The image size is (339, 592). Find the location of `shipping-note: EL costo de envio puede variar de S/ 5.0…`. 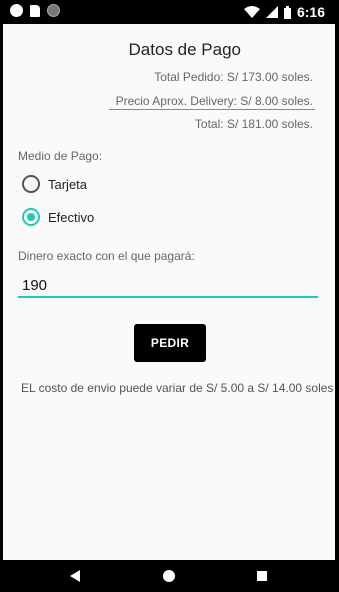

shipping-note: EL costo de envio puede variar de S/ 5.0… is located at coordinates (177, 388).